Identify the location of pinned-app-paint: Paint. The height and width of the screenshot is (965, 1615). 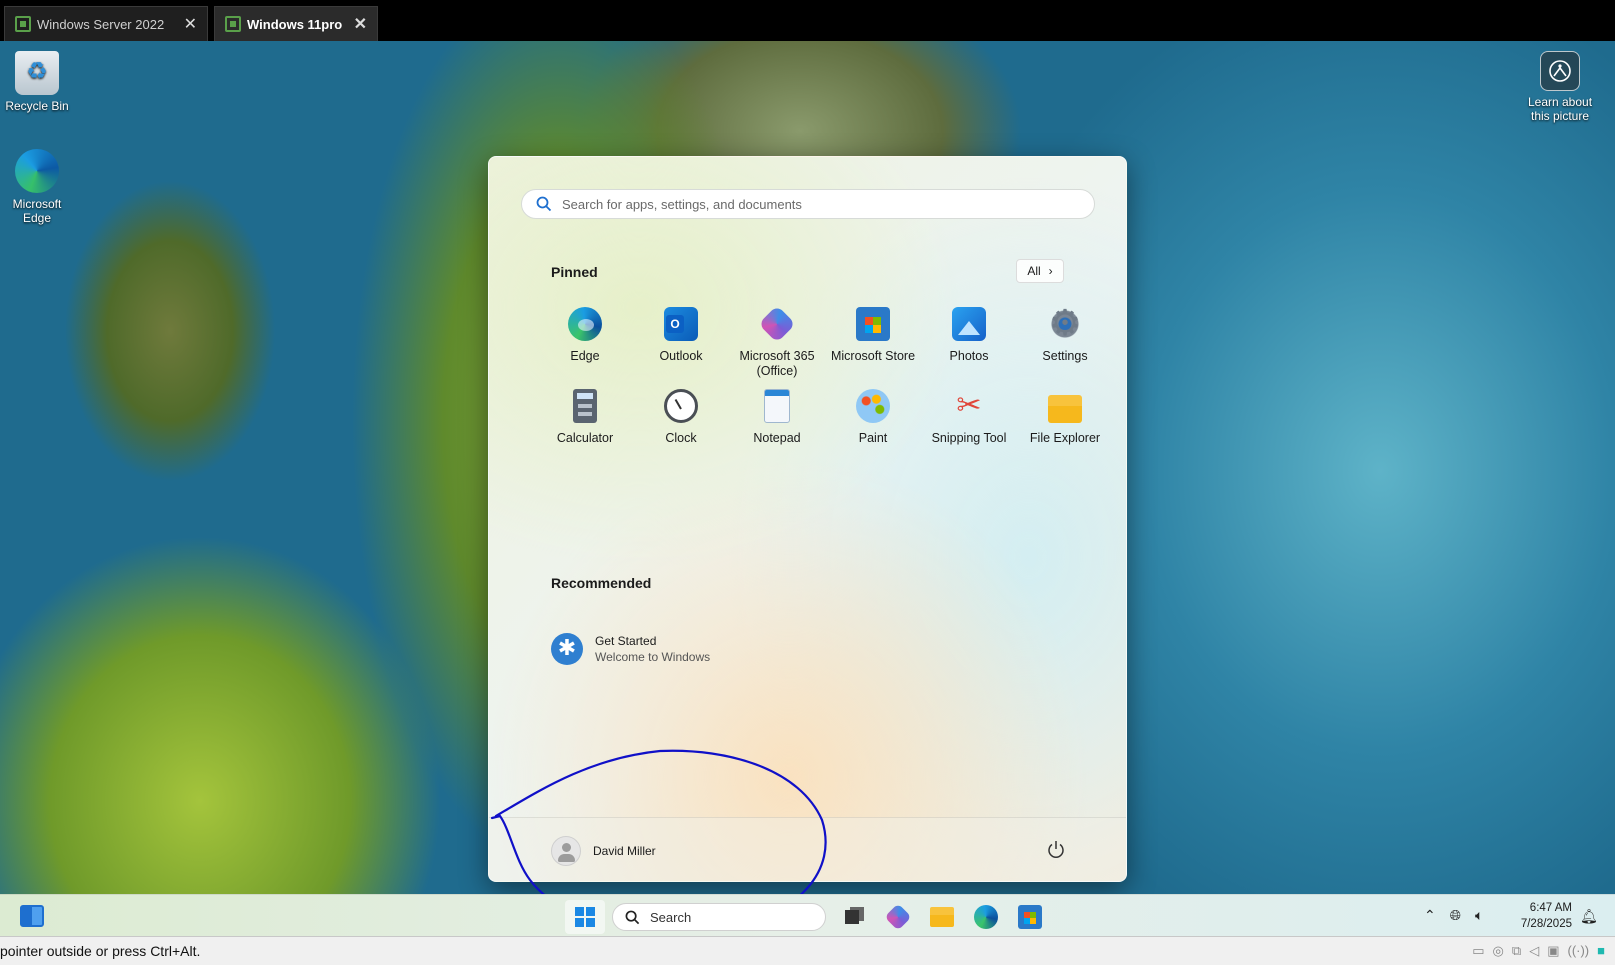
(873, 430).